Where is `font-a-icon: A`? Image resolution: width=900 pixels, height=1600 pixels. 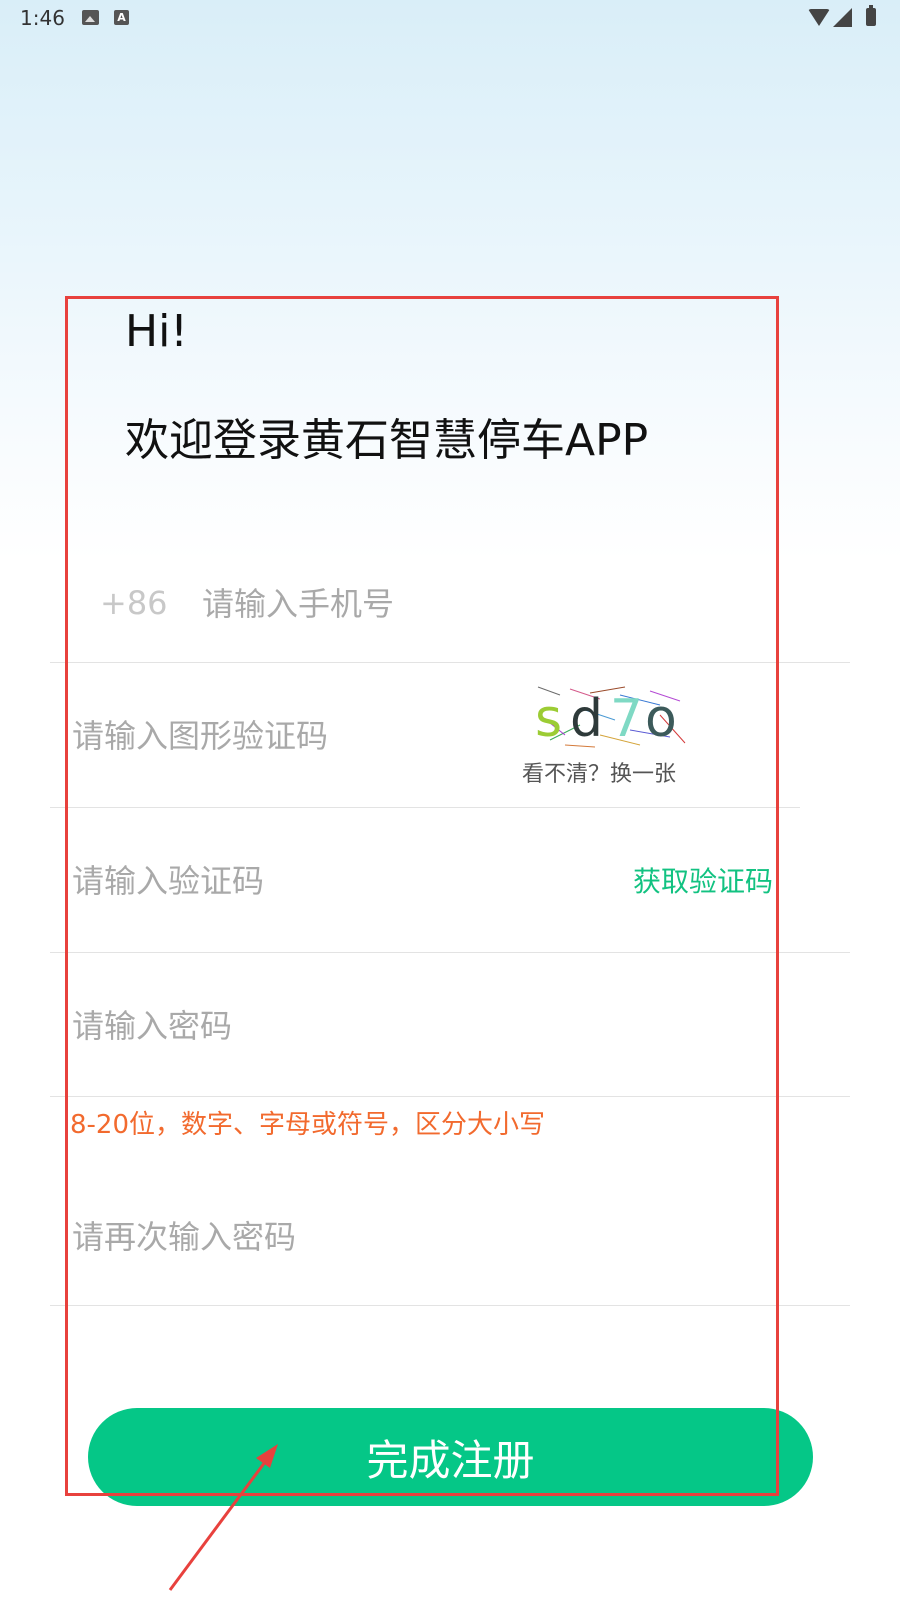
font-a-icon: A is located at coordinates (121, 17).